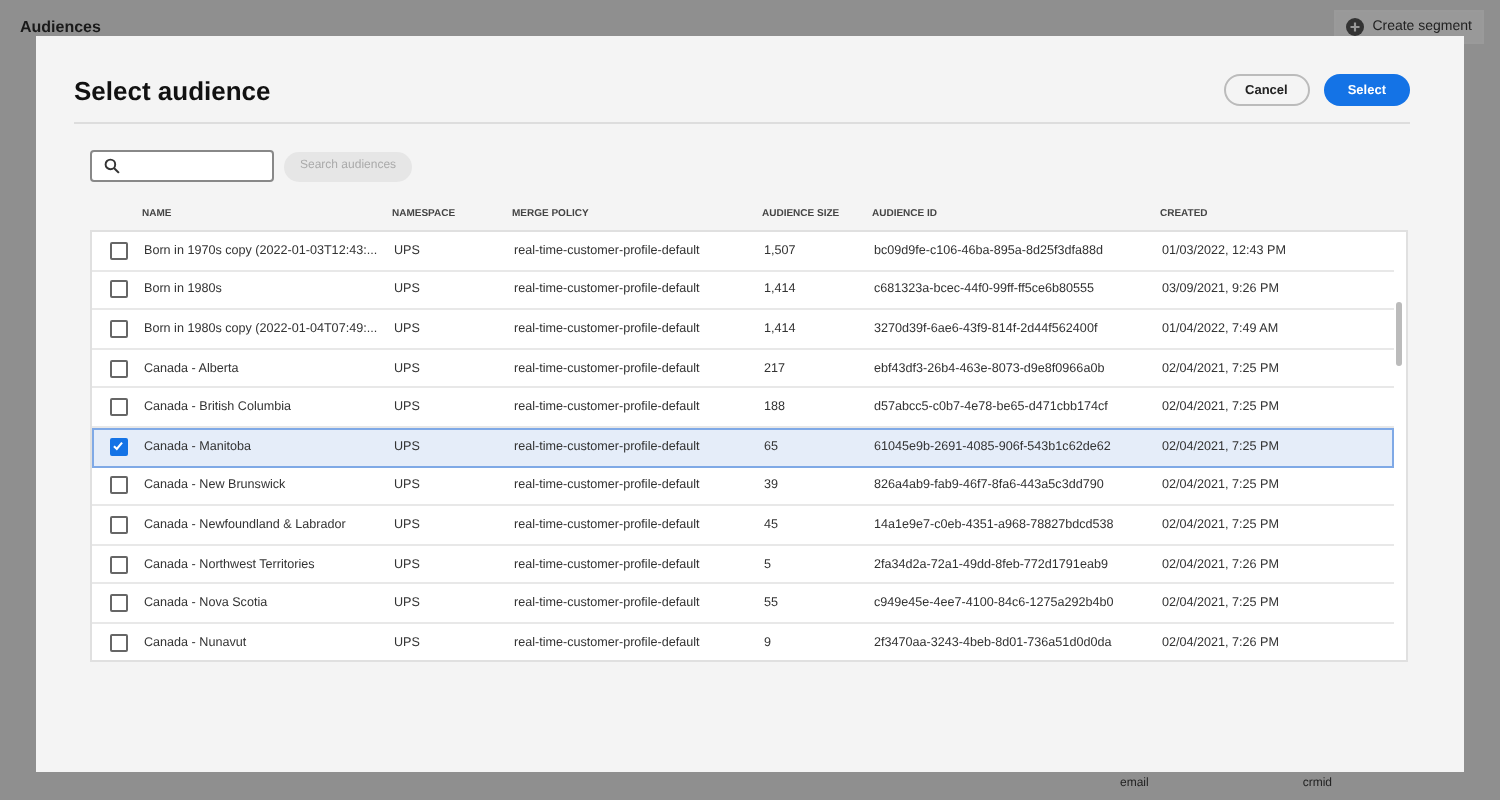  Describe the element at coordinates (60, 27) in the screenshot. I see `page-title: Audiences` at that location.